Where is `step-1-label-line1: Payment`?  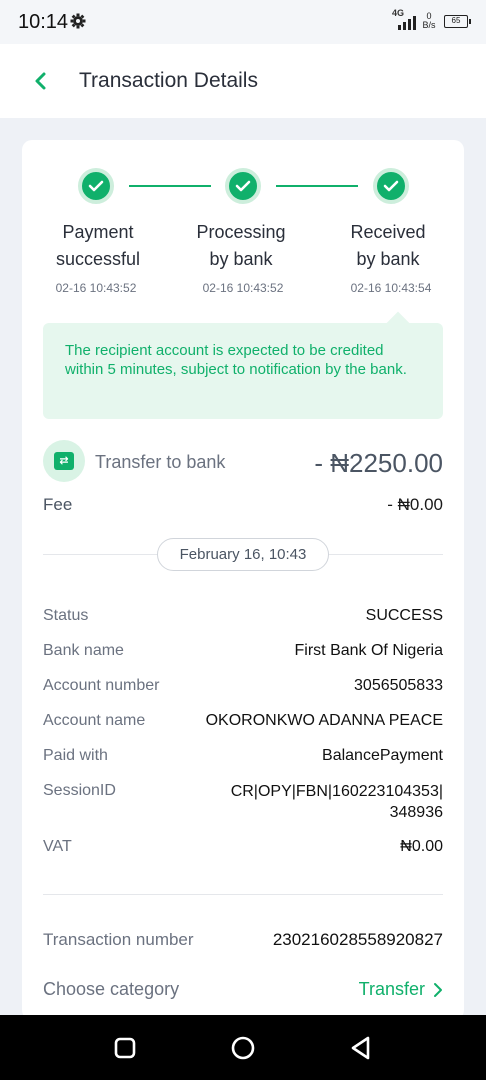 step-1-label-line1: Payment is located at coordinates (98, 232).